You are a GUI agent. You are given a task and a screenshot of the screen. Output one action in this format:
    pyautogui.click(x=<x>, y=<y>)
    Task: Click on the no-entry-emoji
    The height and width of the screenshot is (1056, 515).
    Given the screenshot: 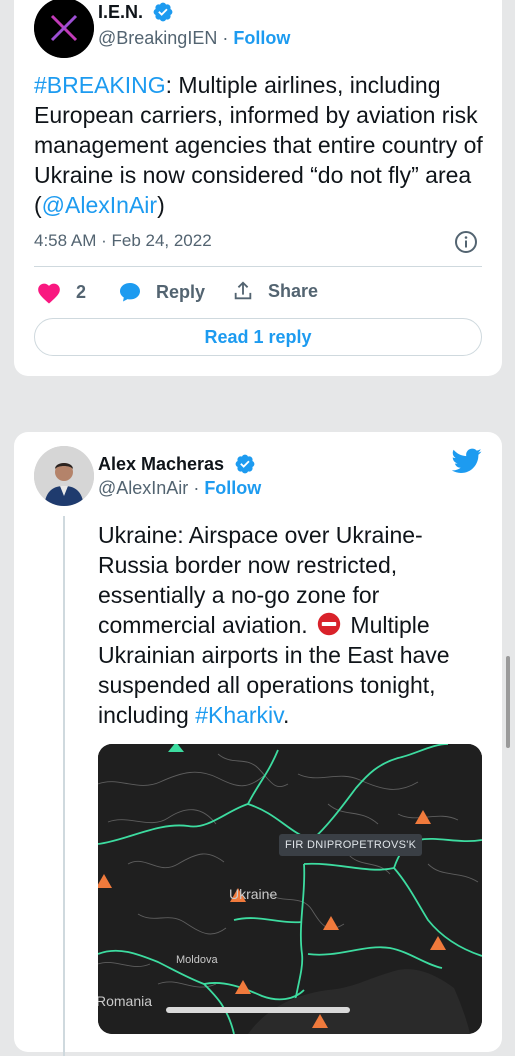 What is the action you would take?
    pyautogui.click(x=329, y=624)
    